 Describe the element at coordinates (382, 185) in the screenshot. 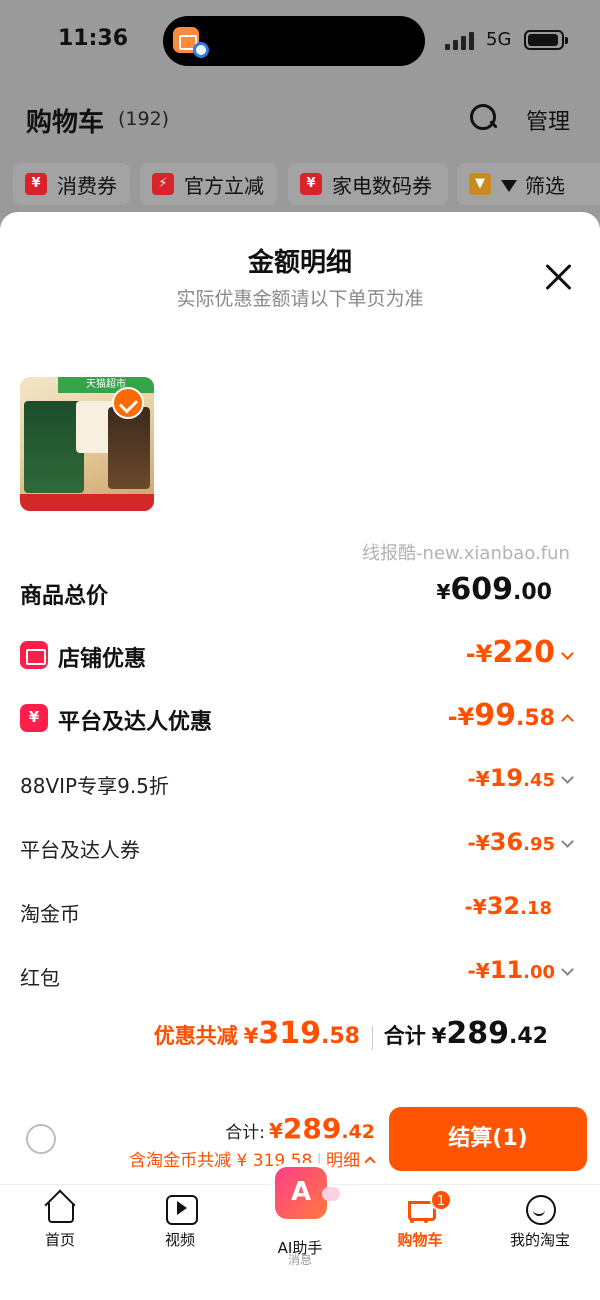

I see `chip-label: 家电数码券` at that location.